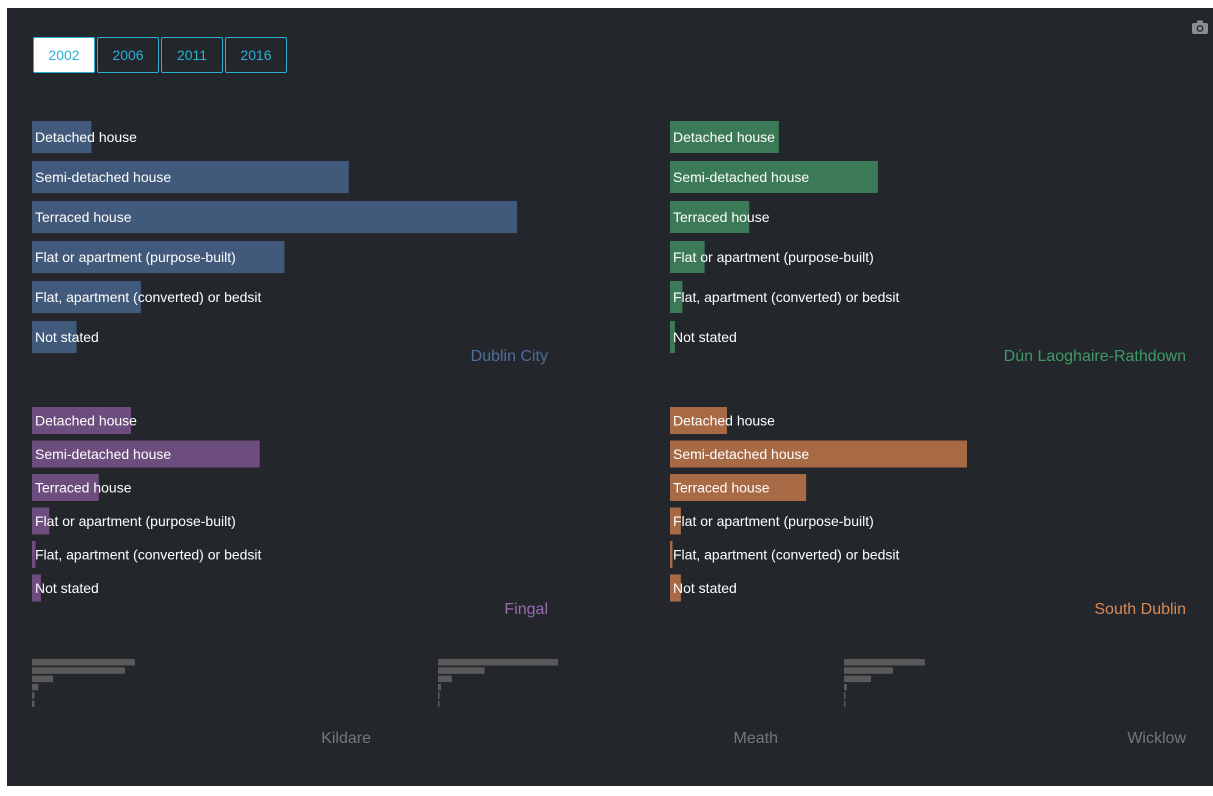 The height and width of the screenshot is (796, 1213). What do you see at coordinates (192, 55) in the screenshot?
I see `tab-2011: 2011` at bounding box center [192, 55].